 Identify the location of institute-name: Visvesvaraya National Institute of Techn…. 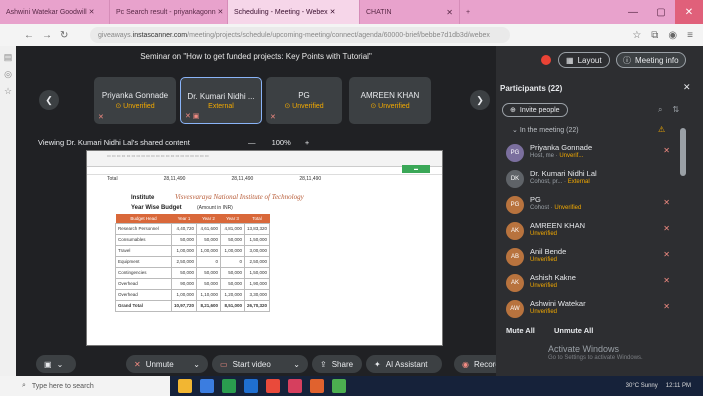
(239, 197).